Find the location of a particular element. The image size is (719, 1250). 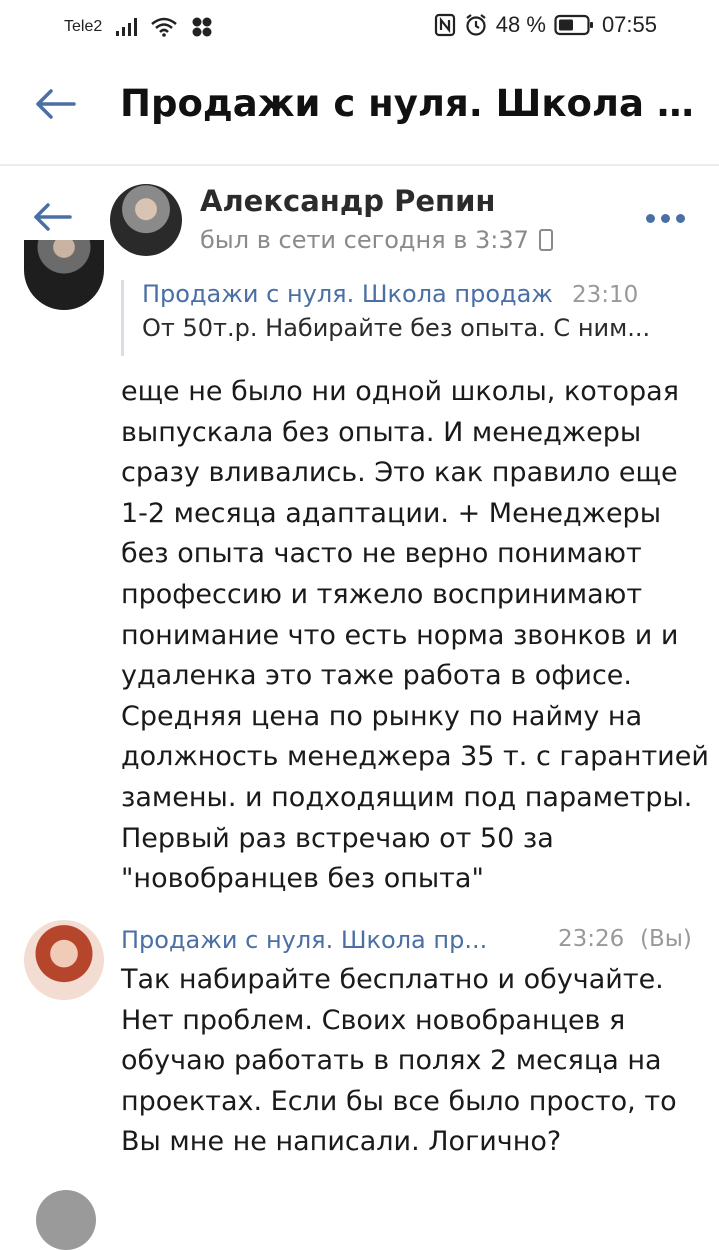

clock: 07:55 is located at coordinates (629, 24).